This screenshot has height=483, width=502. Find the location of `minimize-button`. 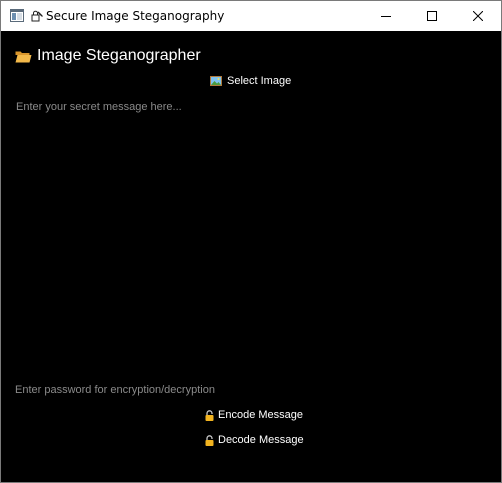

minimize-button is located at coordinates (386, 16).